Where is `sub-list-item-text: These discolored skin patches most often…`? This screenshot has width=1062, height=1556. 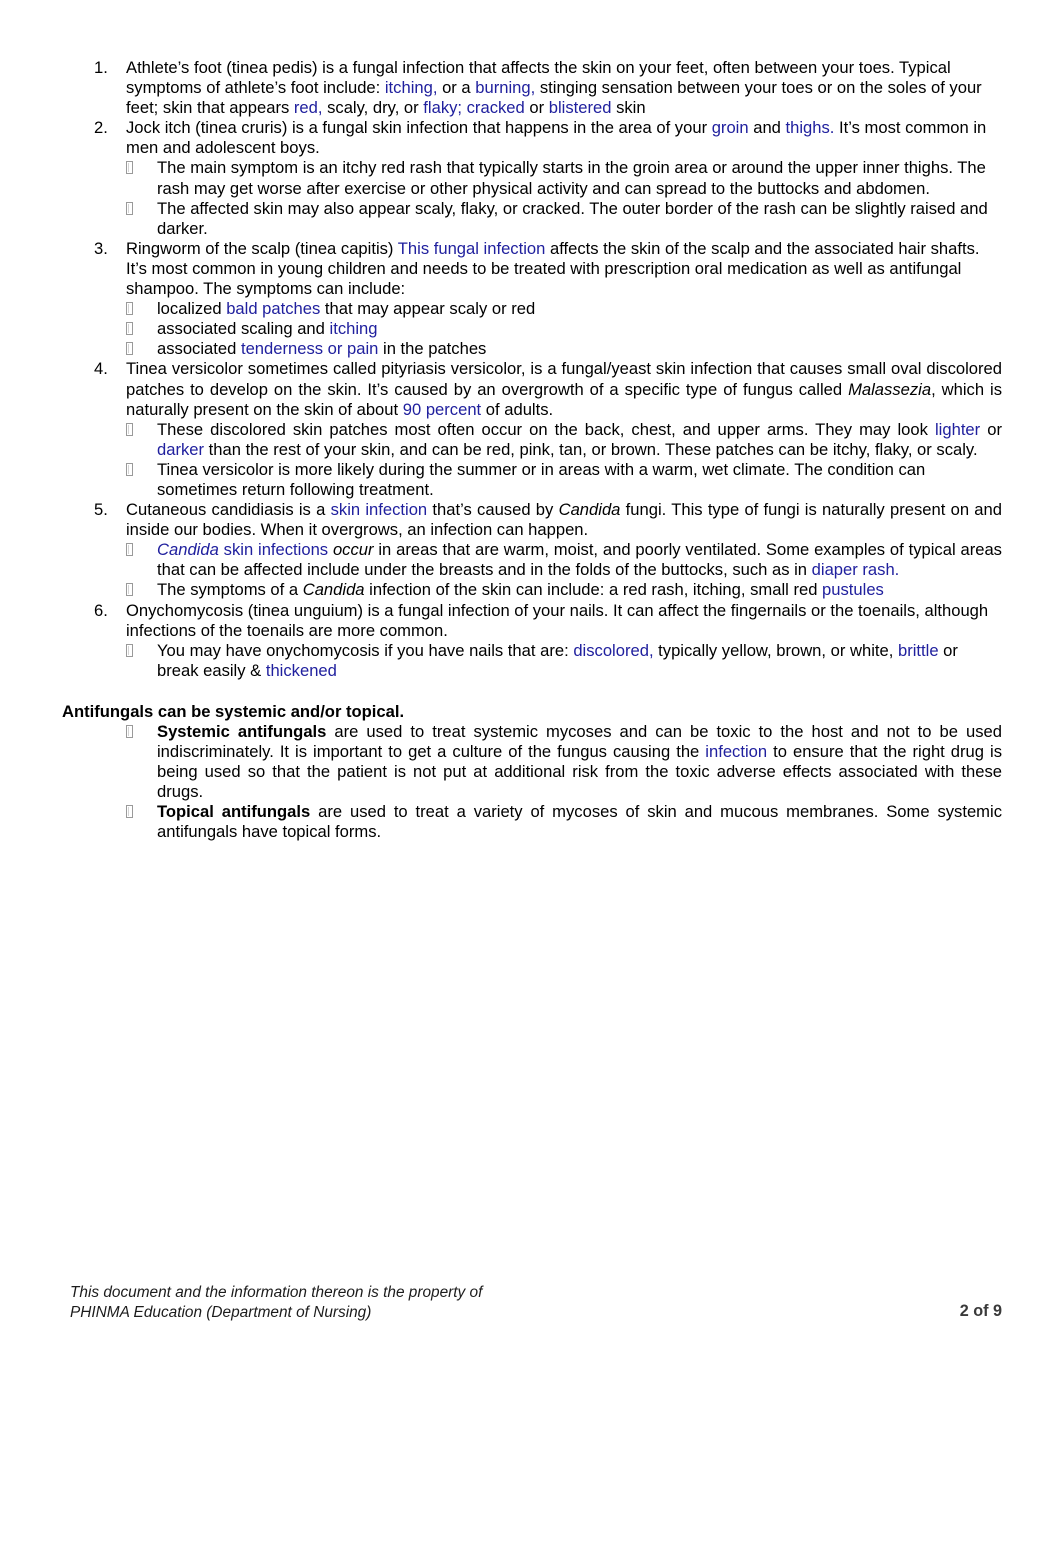 sub-list-item-text: These discolored skin patches most often… is located at coordinates (579, 440).